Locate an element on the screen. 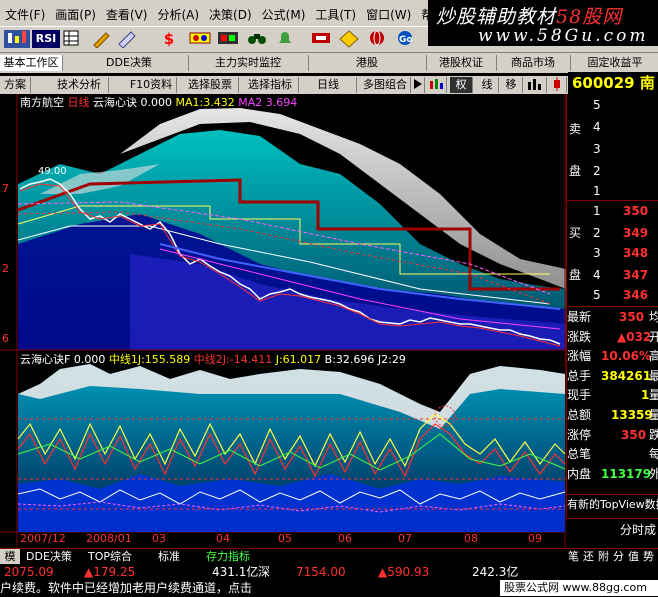 The width and height of the screenshot is (658, 597). fenshi-label: 分时成 is located at coordinates (638, 529).